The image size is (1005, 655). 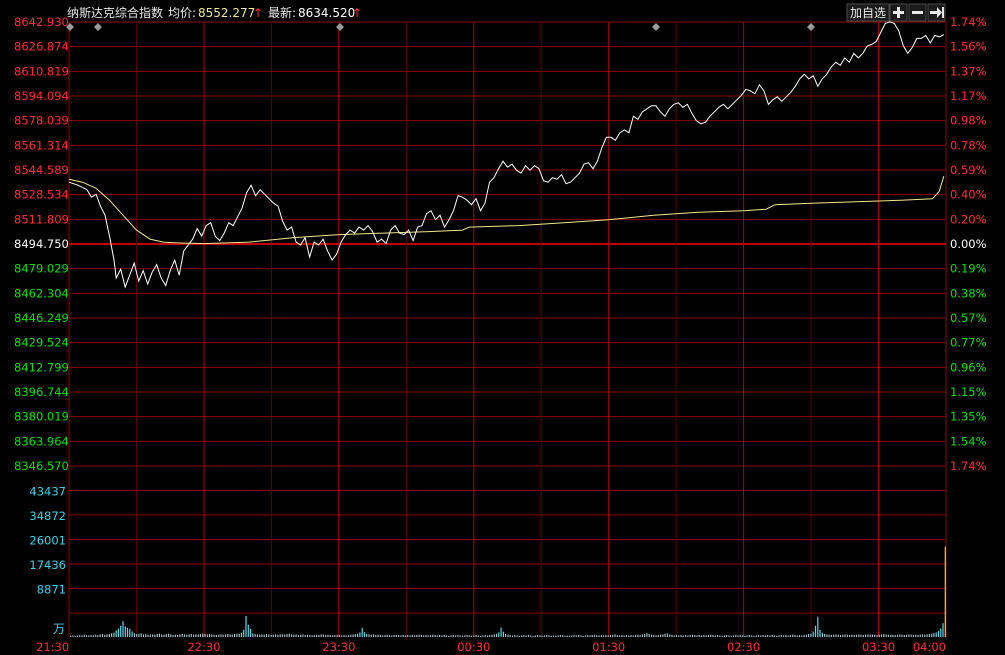 What do you see at coordinates (968, 392) in the screenshot?
I see `percent-tick-label: 1.15%` at bounding box center [968, 392].